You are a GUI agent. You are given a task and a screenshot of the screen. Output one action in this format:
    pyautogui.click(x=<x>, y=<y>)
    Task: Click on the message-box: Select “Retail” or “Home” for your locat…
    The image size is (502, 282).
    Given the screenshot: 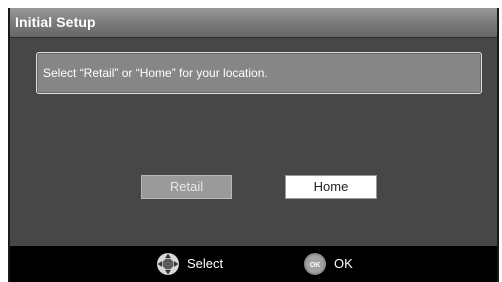 What is the action you would take?
    pyautogui.click(x=259, y=73)
    